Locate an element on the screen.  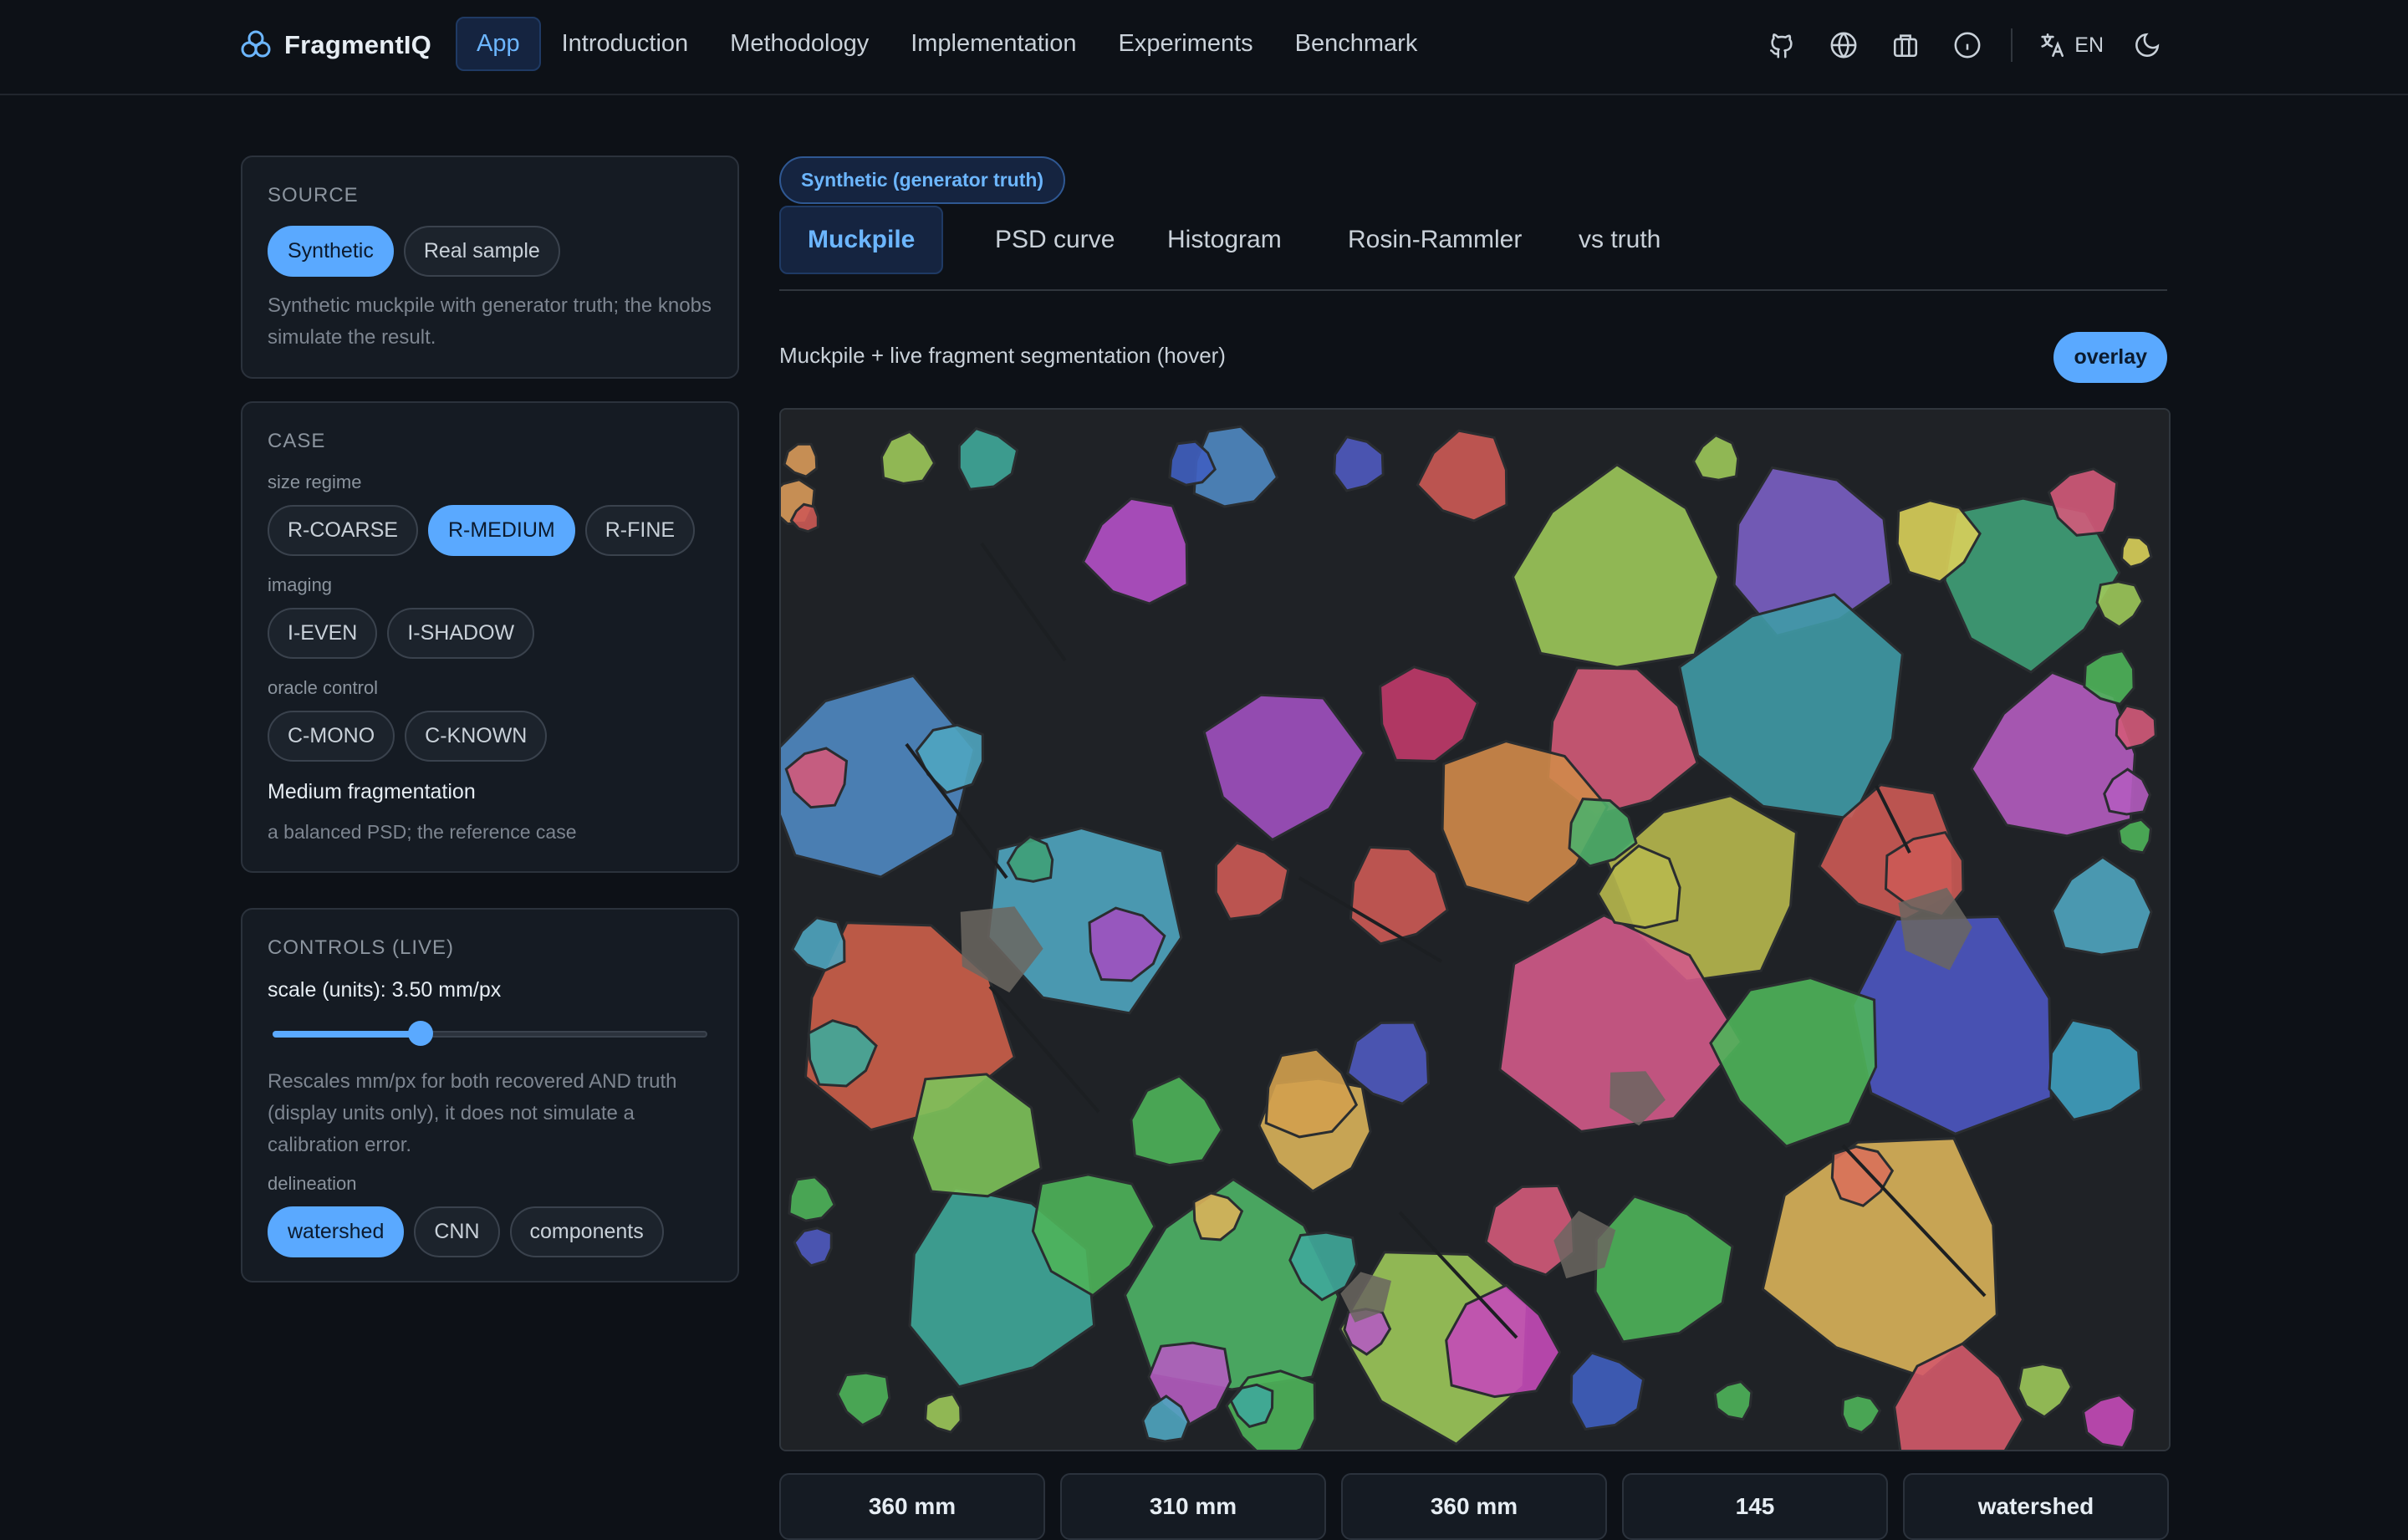
source-badge: Synthetic (generator truth) is located at coordinates (923, 180).